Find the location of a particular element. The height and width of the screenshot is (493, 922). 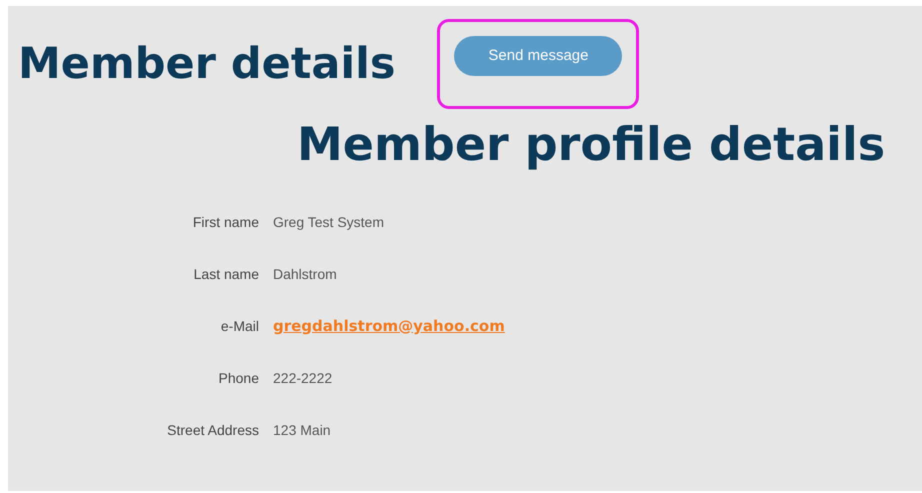

field-label: e-Mail is located at coordinates (240, 326).